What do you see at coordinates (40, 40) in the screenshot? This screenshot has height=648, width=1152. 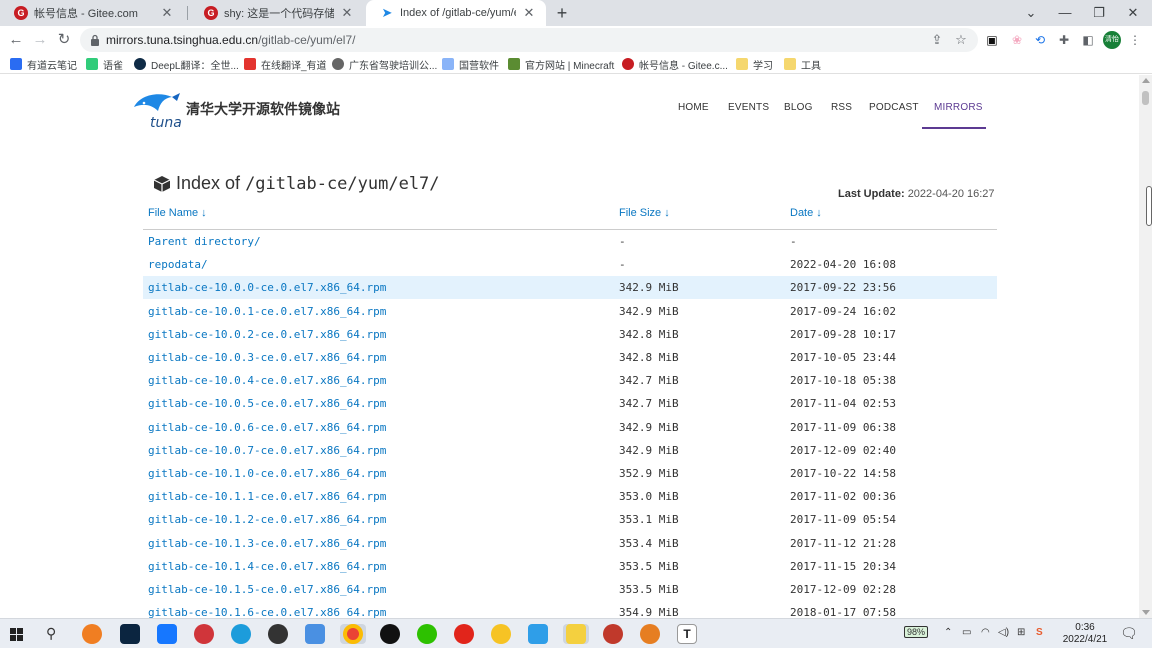 I see `forward-button: →` at bounding box center [40, 40].